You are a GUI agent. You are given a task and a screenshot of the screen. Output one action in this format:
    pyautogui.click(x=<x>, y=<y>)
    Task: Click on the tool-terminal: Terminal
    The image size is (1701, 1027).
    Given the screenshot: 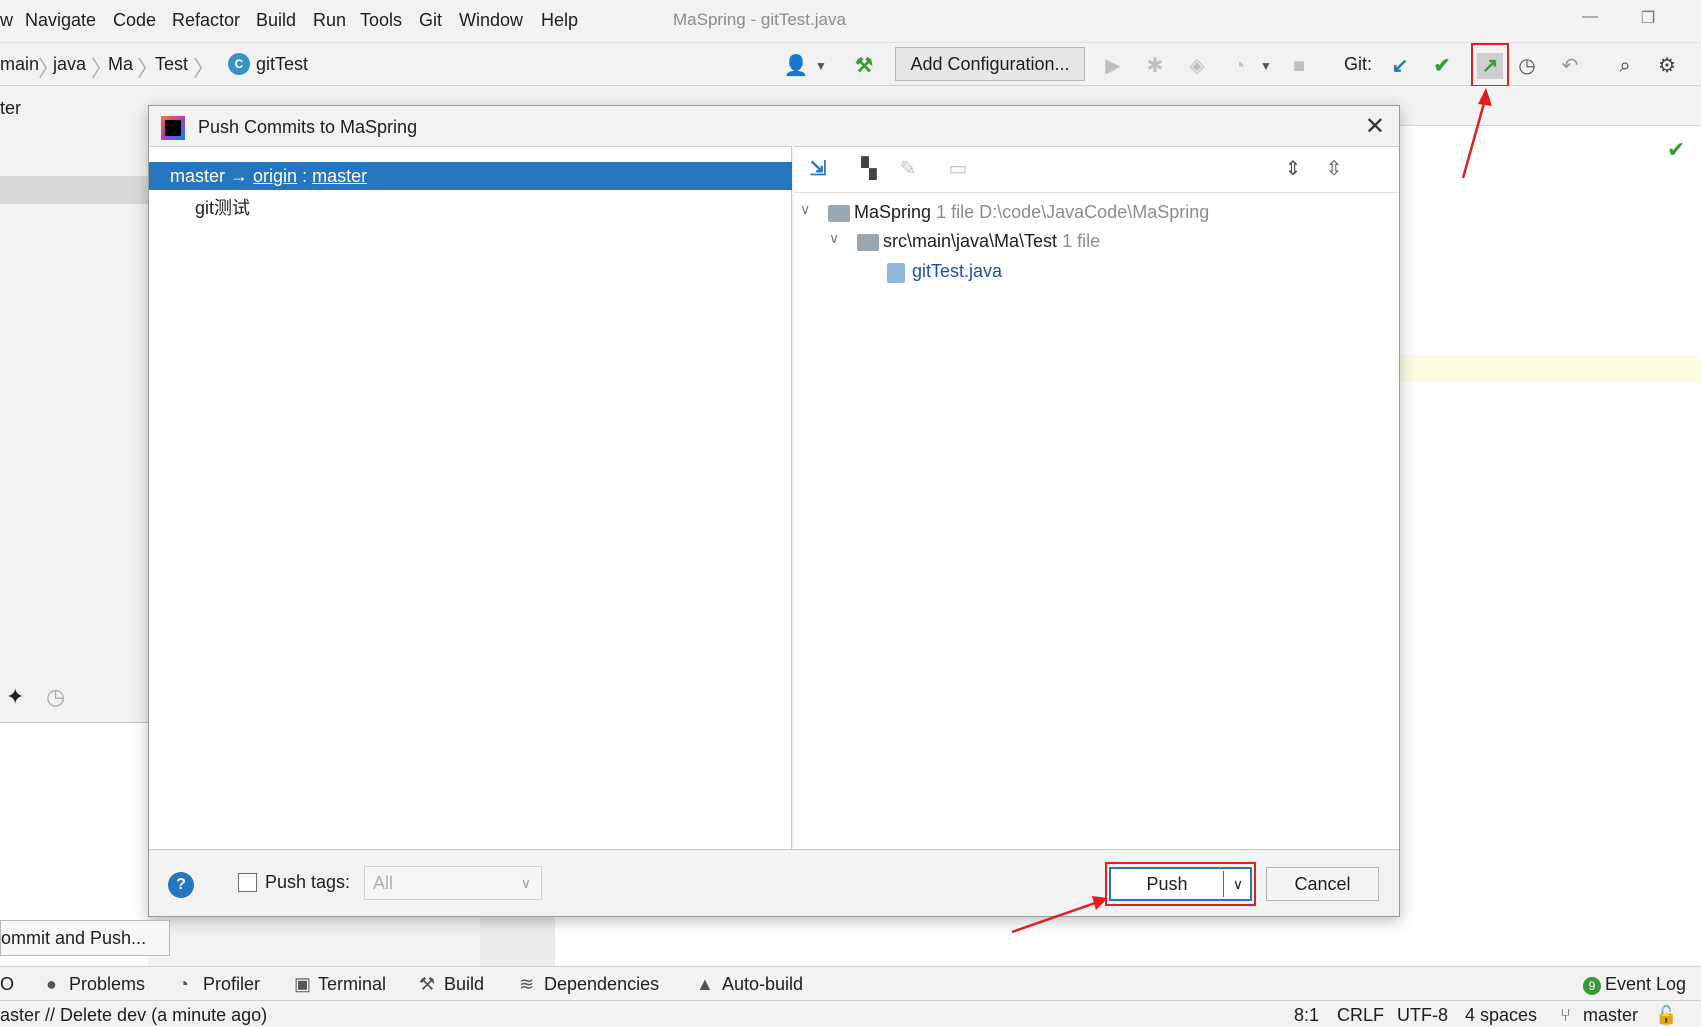 What is the action you would take?
    pyautogui.click(x=352, y=984)
    